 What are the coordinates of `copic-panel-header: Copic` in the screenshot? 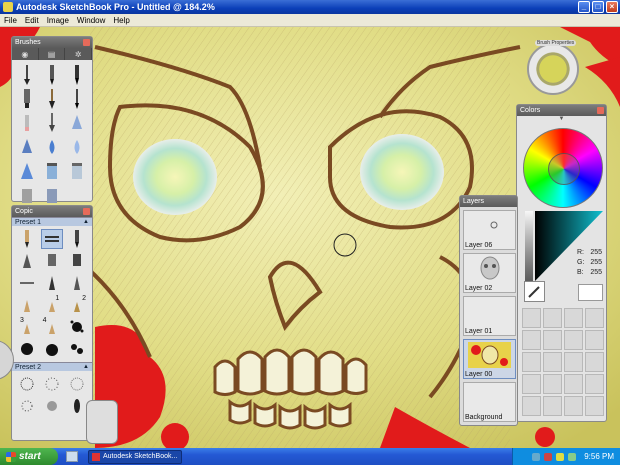 It's located at (52, 211).